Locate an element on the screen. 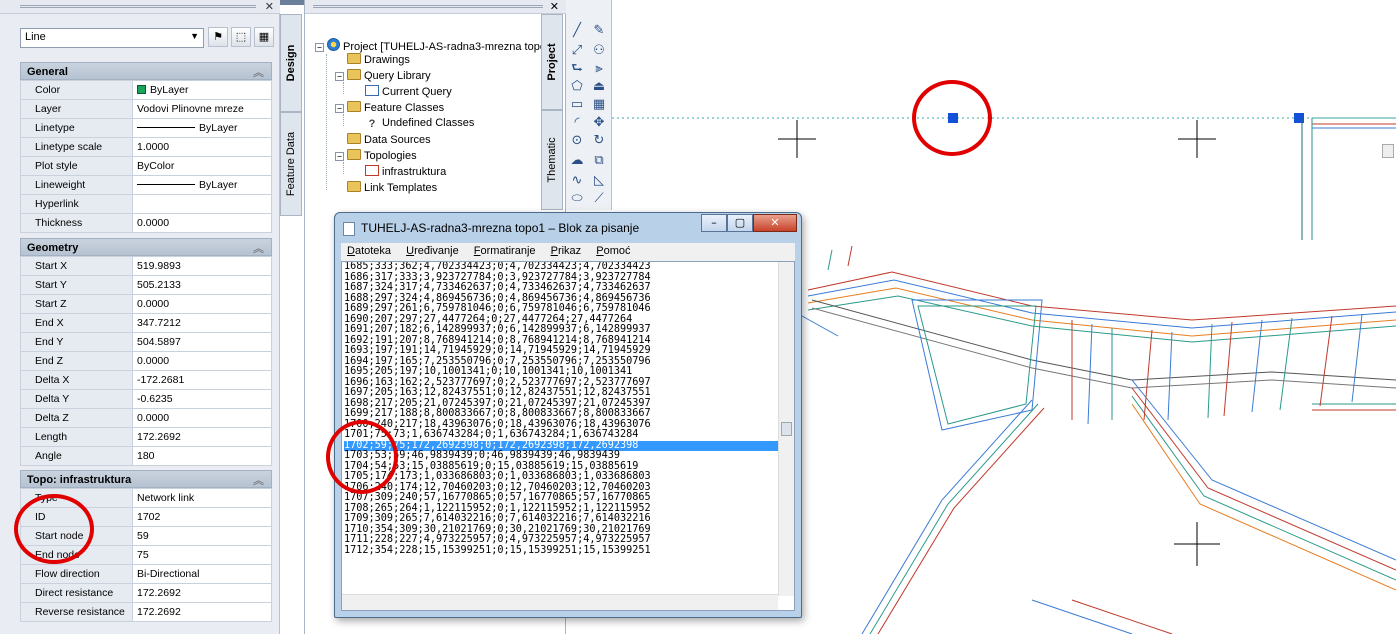 The image size is (1396, 634). prop-row-delta-z: Delta Z 0.0000 is located at coordinates (146, 418).